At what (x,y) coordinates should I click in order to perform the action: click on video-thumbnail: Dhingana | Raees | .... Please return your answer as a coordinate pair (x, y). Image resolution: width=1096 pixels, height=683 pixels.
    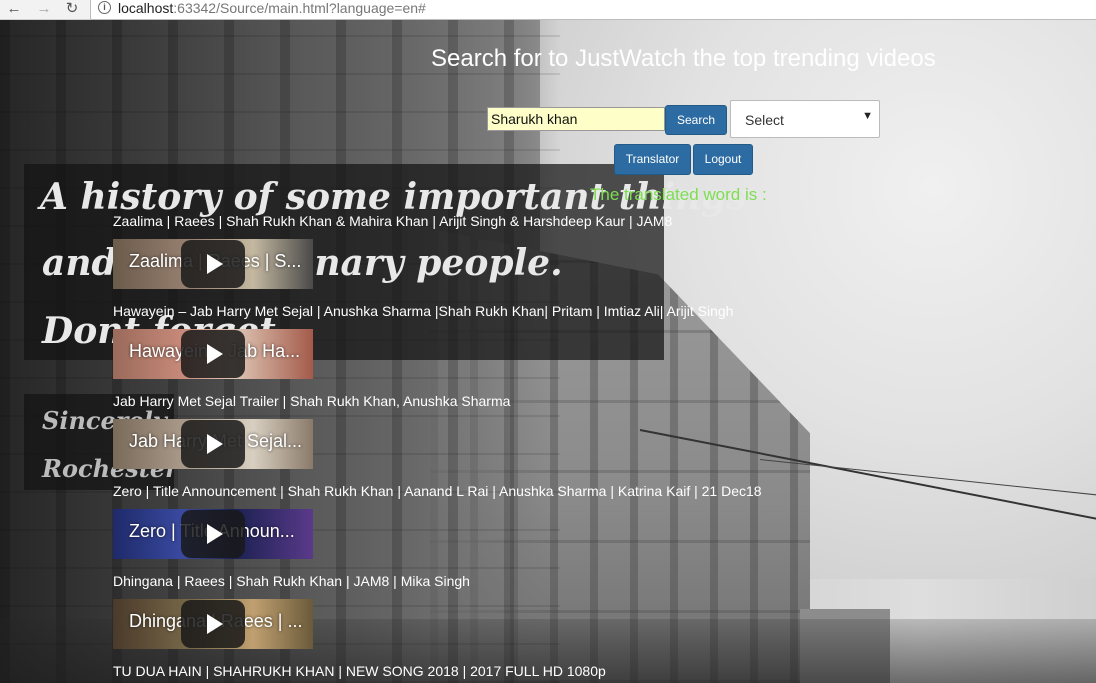
    Looking at the image, I should click on (213, 624).